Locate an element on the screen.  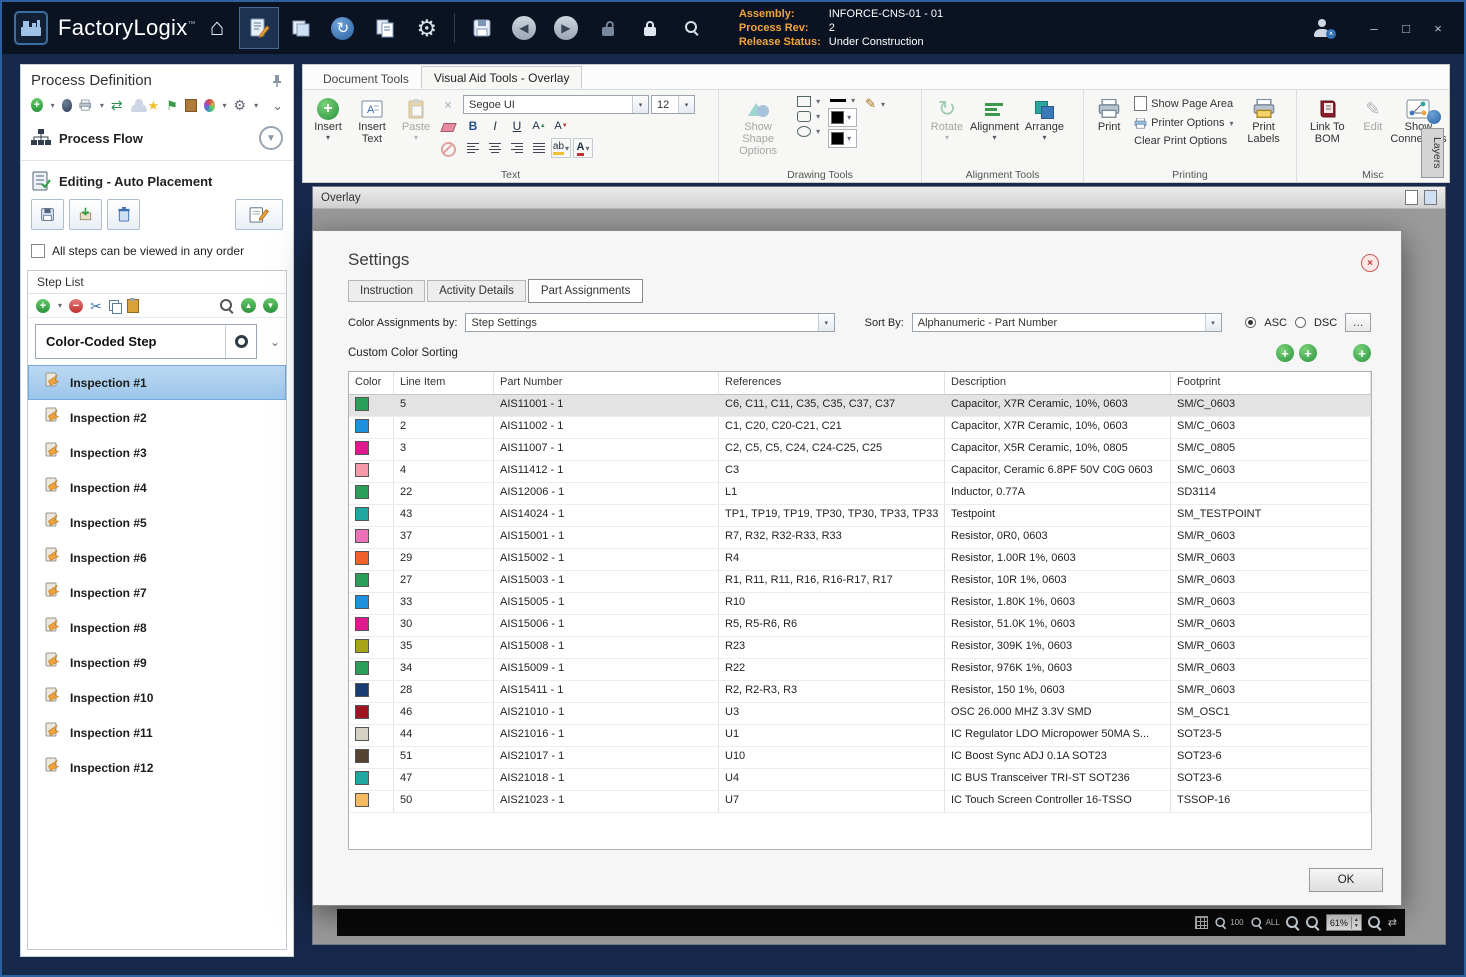
add-step-caret-icon: ▾ is located at coordinates (60, 305).